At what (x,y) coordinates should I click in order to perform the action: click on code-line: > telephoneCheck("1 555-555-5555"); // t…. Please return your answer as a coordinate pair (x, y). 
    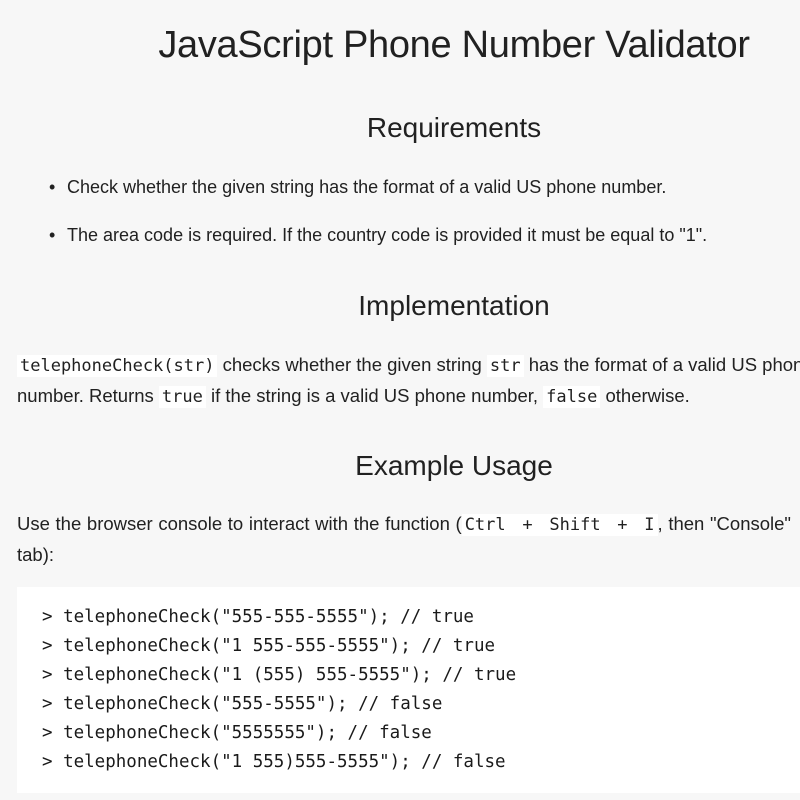
    Looking at the image, I should click on (269, 646).